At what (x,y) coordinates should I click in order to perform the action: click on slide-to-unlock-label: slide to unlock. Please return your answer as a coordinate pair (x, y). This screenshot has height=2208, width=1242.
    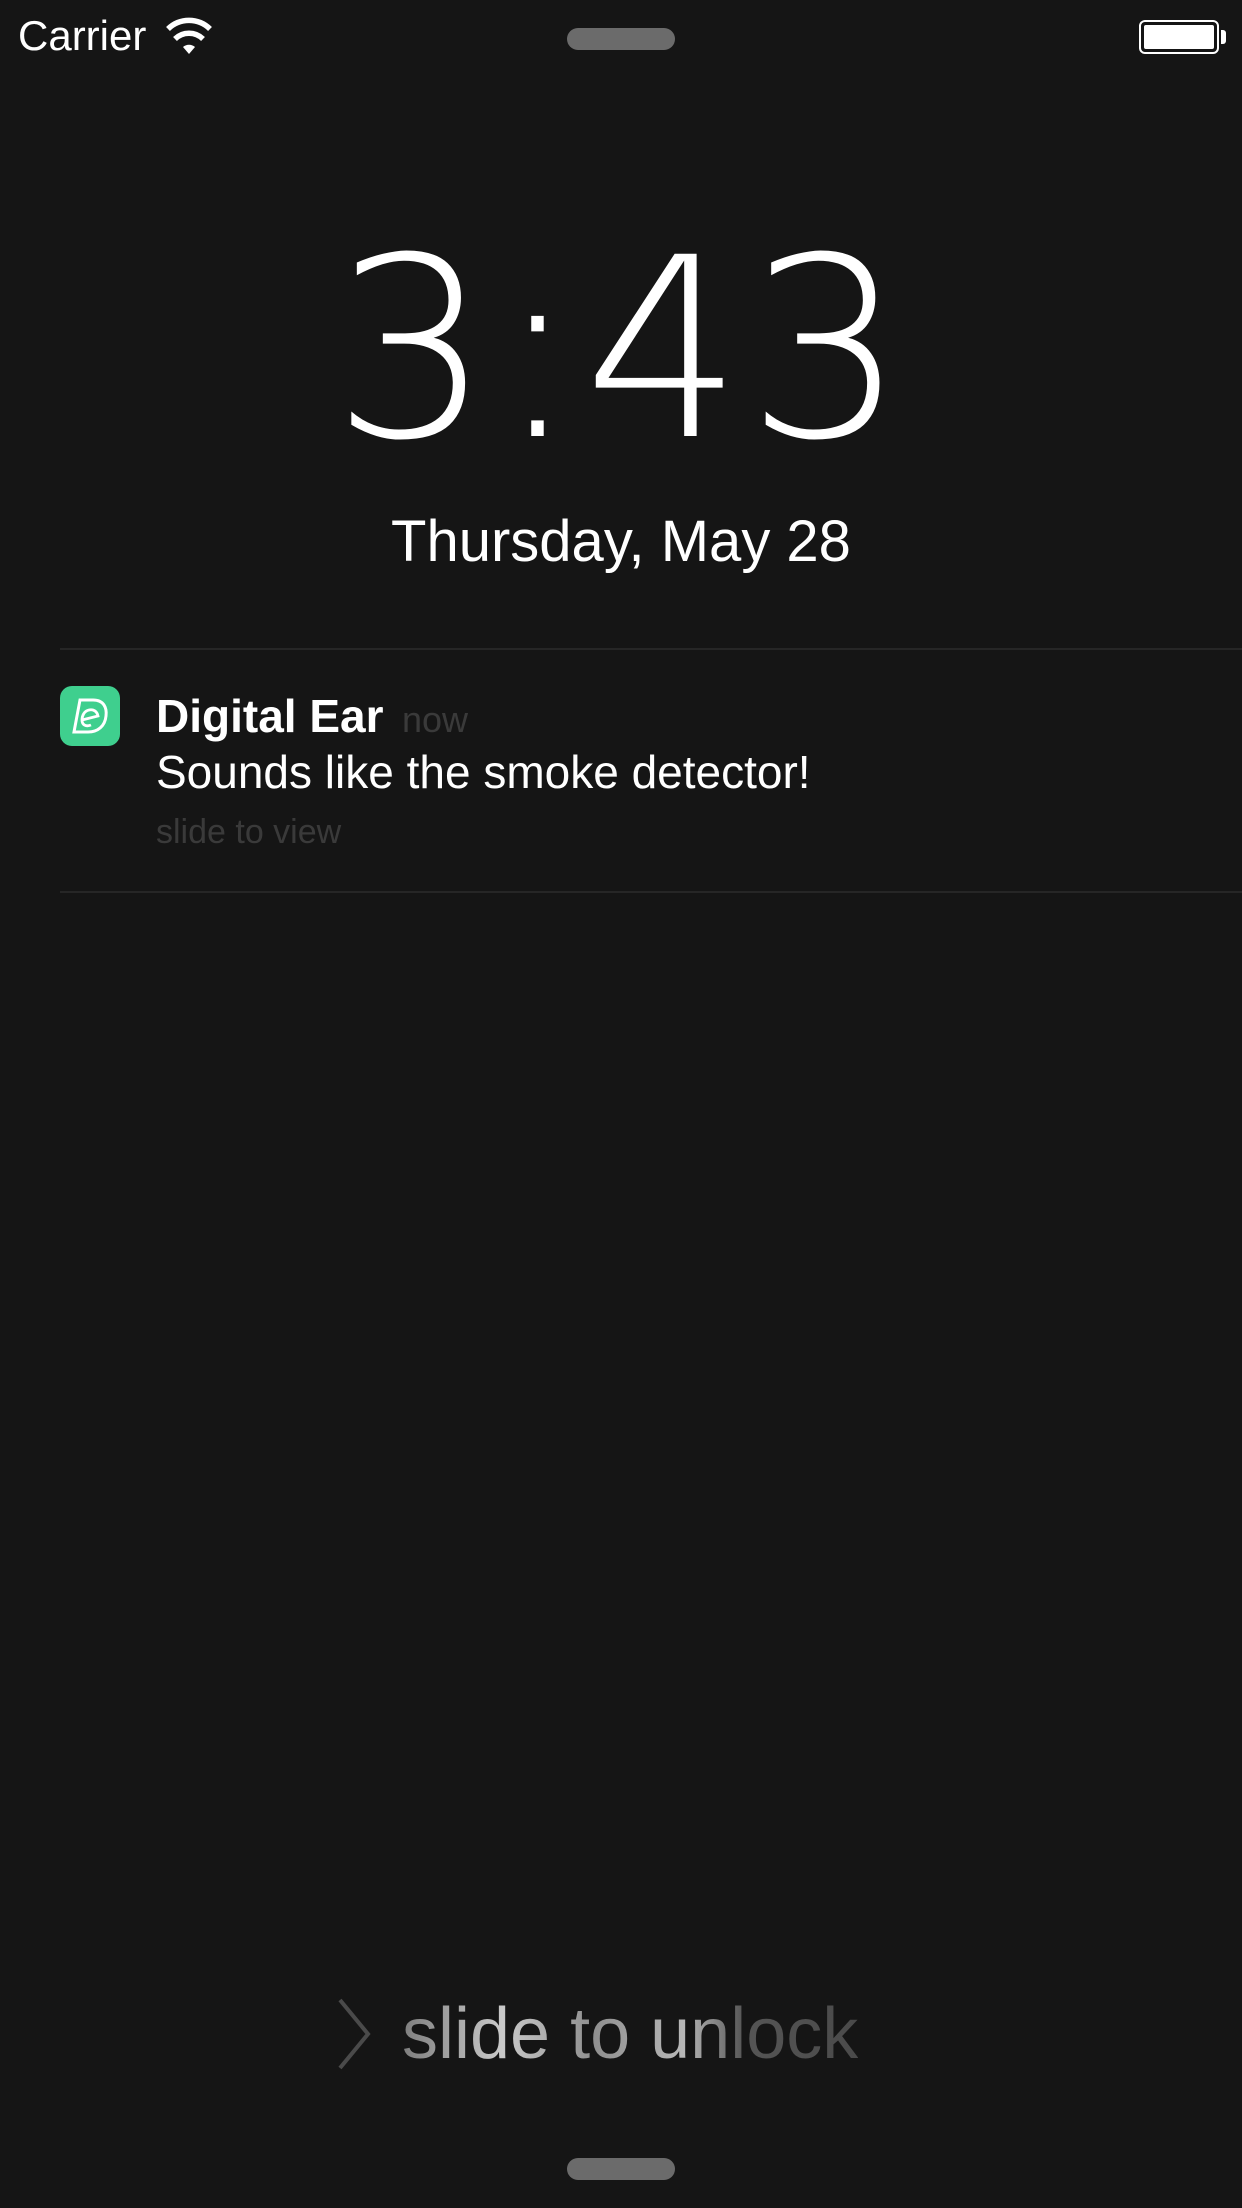
    Looking at the image, I should click on (630, 2034).